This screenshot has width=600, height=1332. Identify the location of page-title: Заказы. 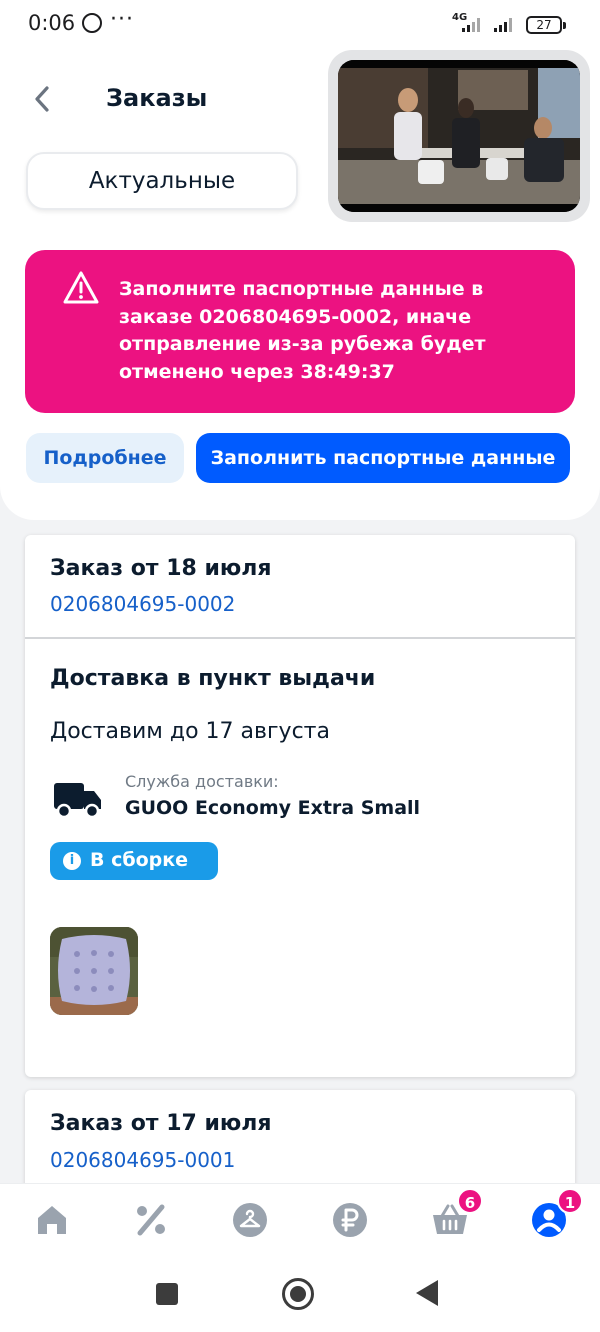
(157, 98).